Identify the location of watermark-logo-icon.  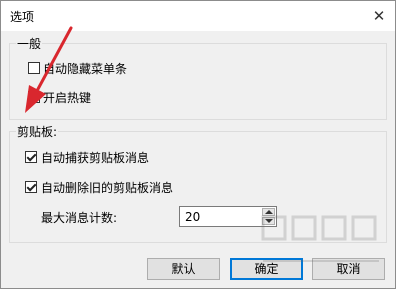
(320, 238).